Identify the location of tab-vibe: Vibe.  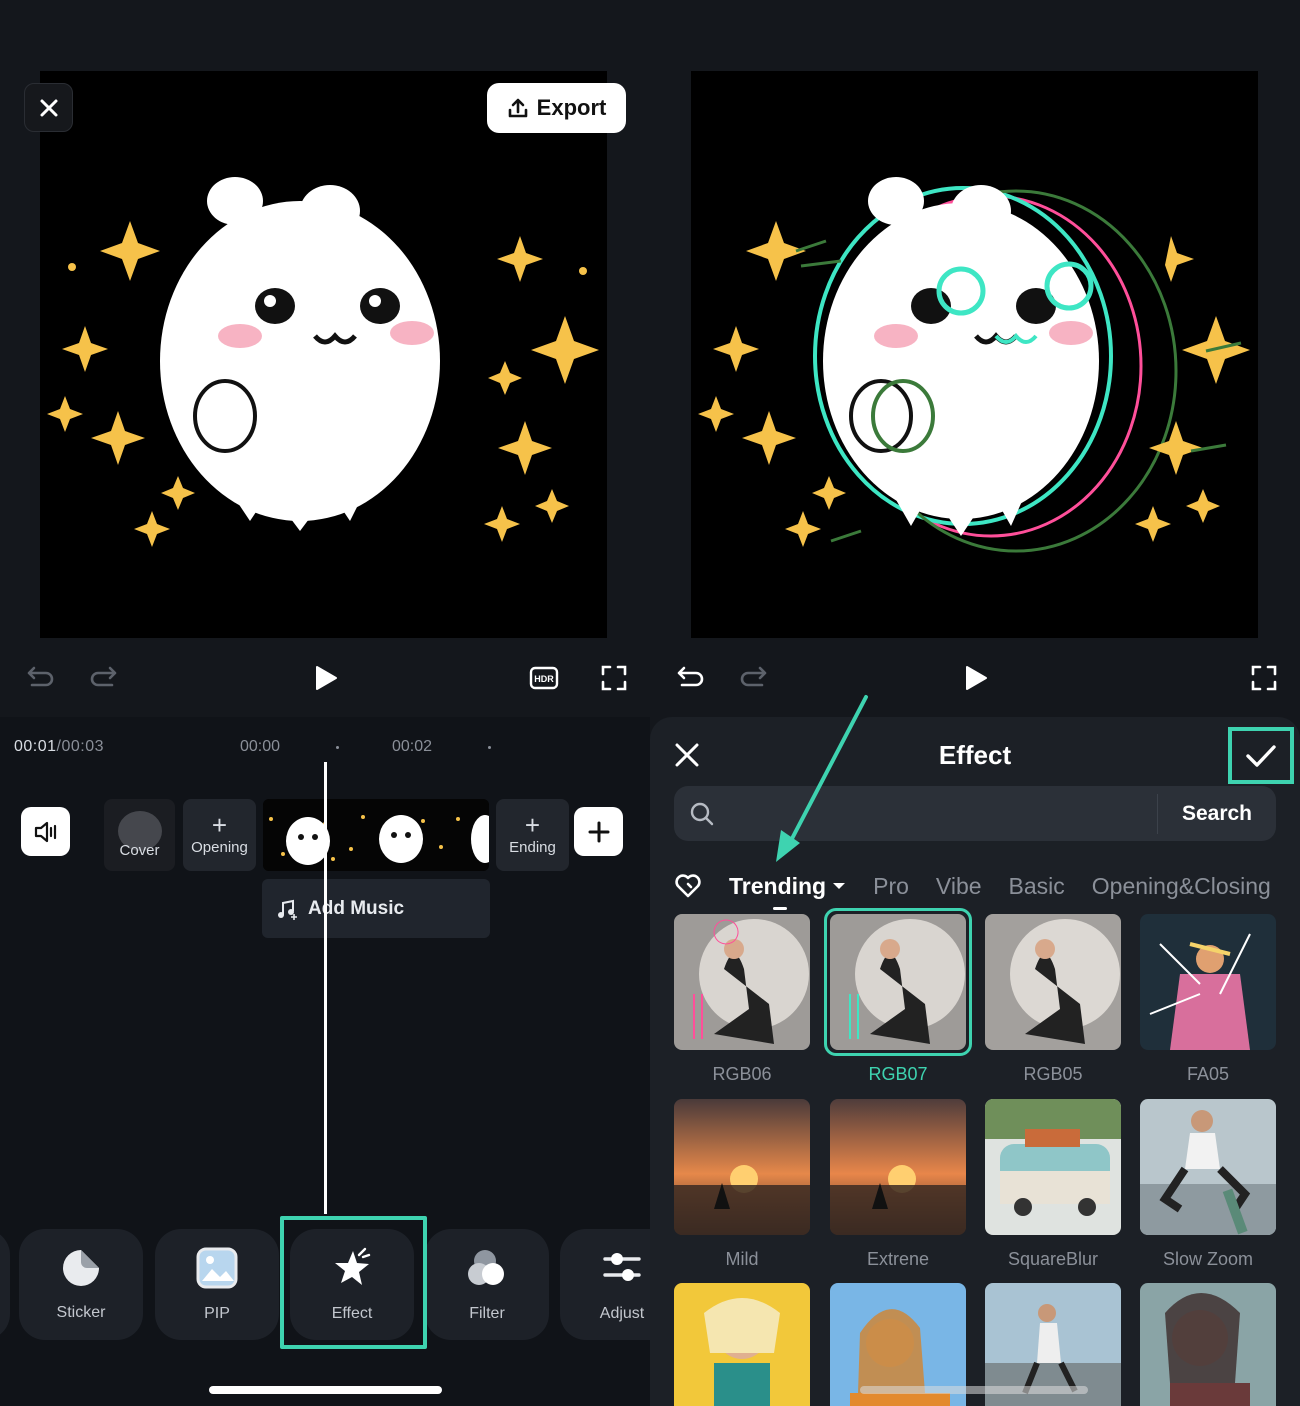
(959, 886).